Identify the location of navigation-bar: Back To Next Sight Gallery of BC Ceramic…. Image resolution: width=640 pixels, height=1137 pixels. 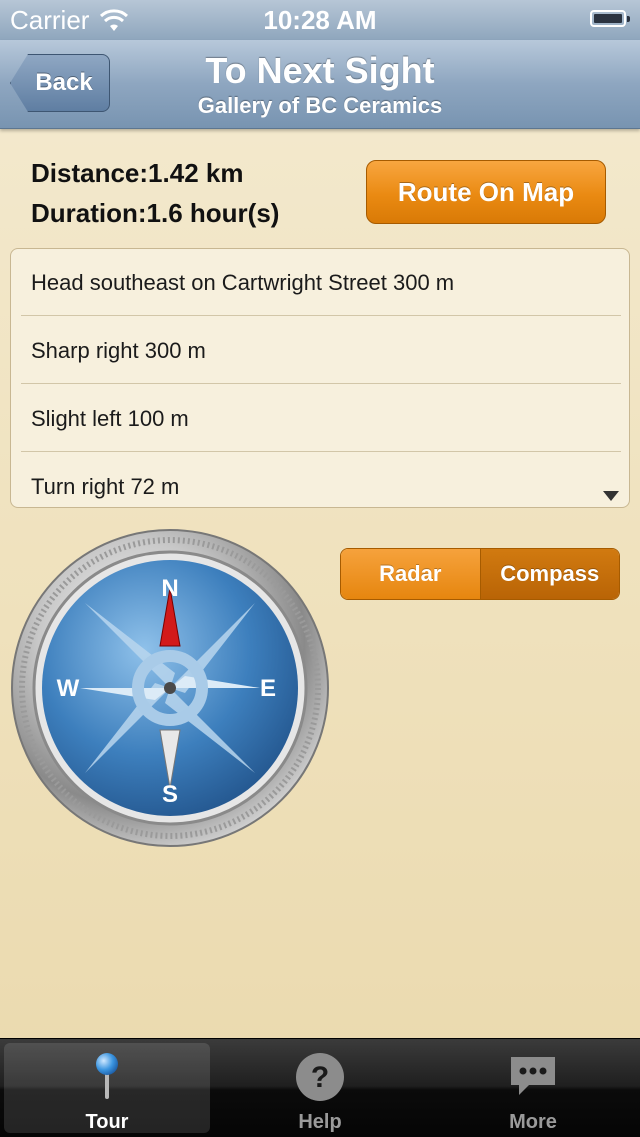
(320, 84).